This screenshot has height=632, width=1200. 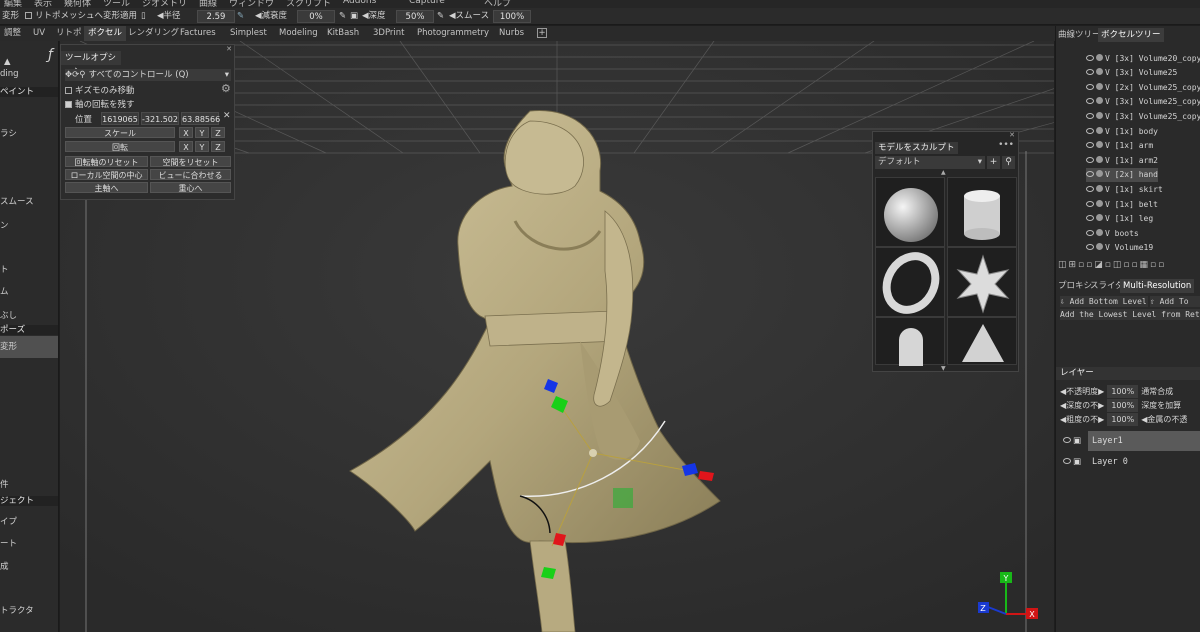 I want to click on menu-item: Capture, so click(x=427, y=3).